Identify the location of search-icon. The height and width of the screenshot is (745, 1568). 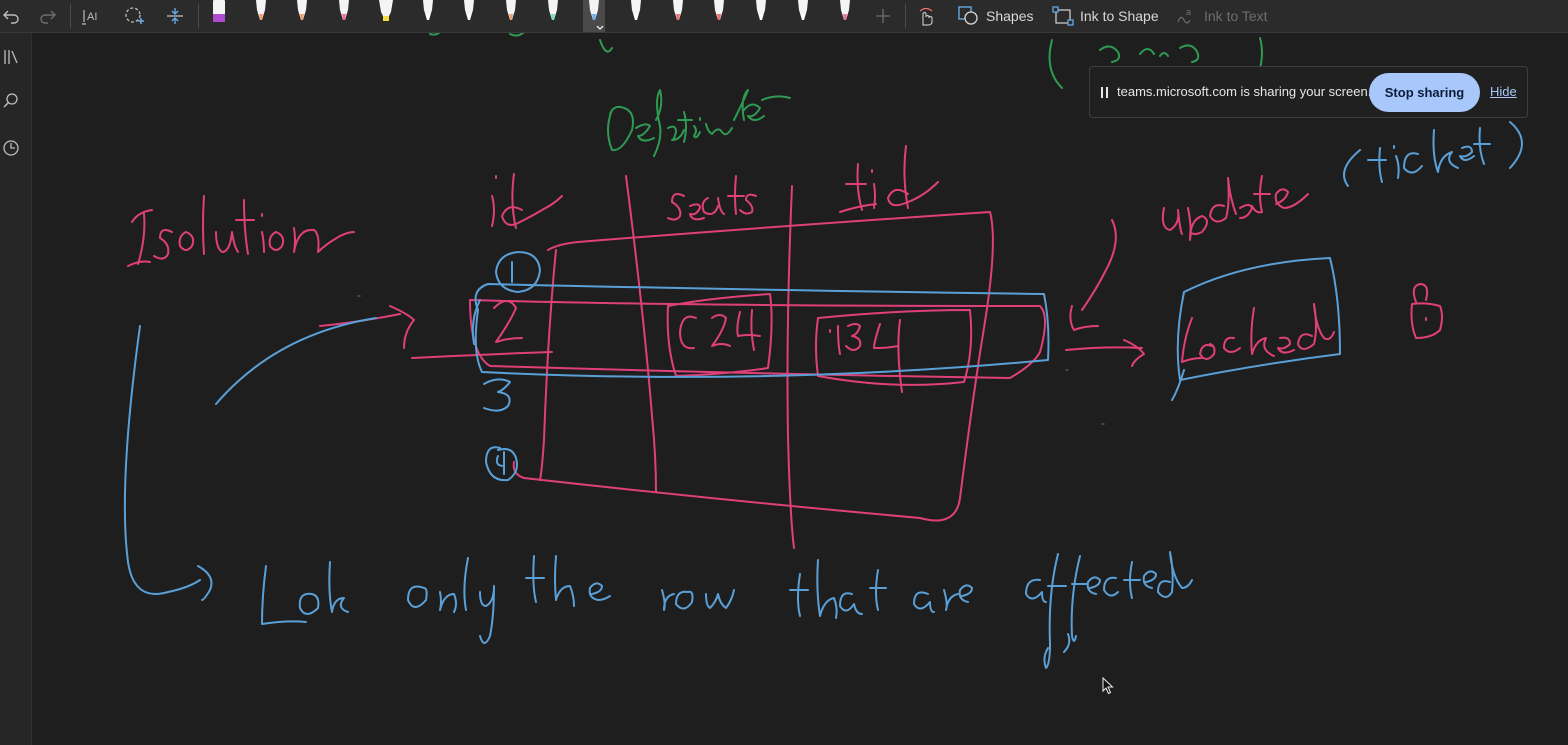
(10, 100).